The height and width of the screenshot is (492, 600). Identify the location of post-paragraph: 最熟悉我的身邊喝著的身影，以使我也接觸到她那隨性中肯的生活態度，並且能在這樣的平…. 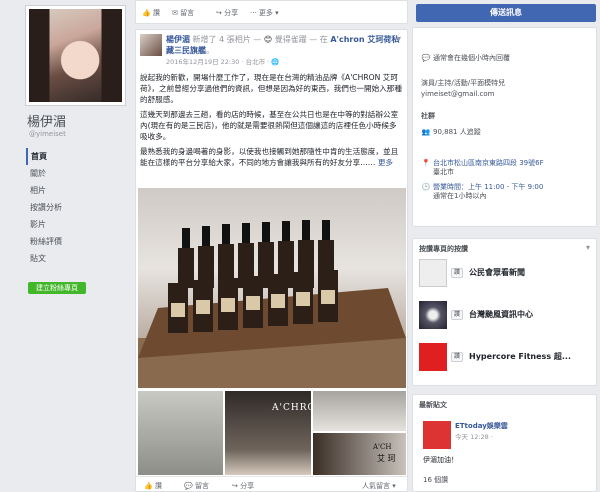
(269, 157).